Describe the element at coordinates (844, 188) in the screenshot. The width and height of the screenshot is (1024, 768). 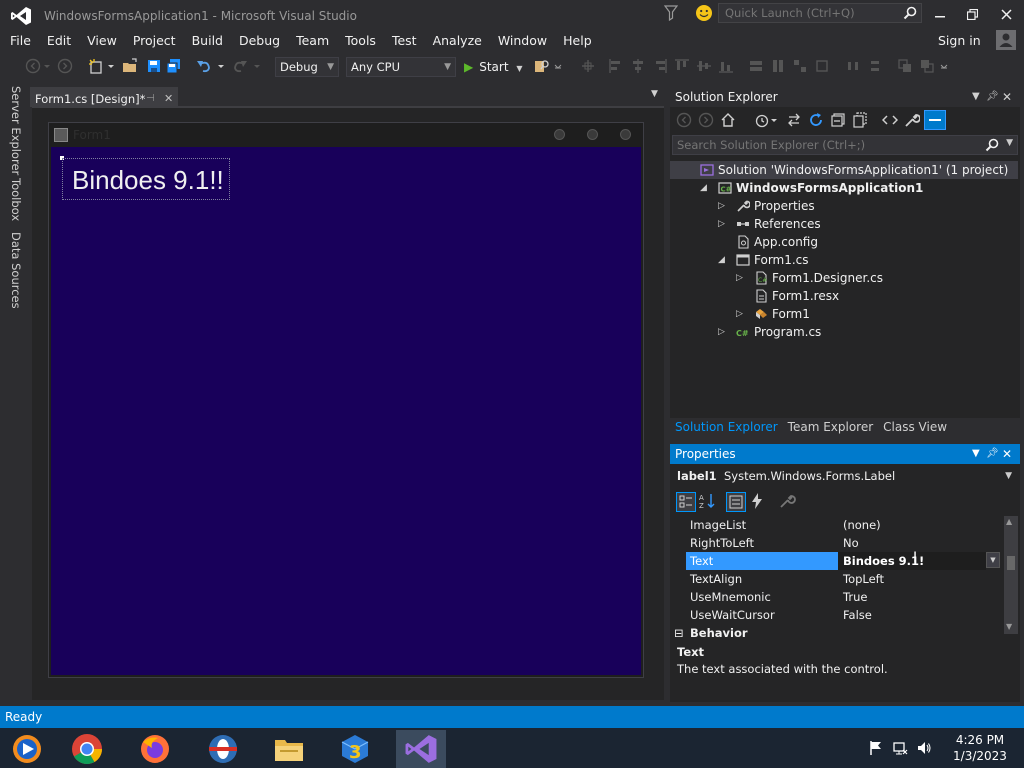
I see `tree-item: ◢ C# WindowsFormsApplication1` at that location.